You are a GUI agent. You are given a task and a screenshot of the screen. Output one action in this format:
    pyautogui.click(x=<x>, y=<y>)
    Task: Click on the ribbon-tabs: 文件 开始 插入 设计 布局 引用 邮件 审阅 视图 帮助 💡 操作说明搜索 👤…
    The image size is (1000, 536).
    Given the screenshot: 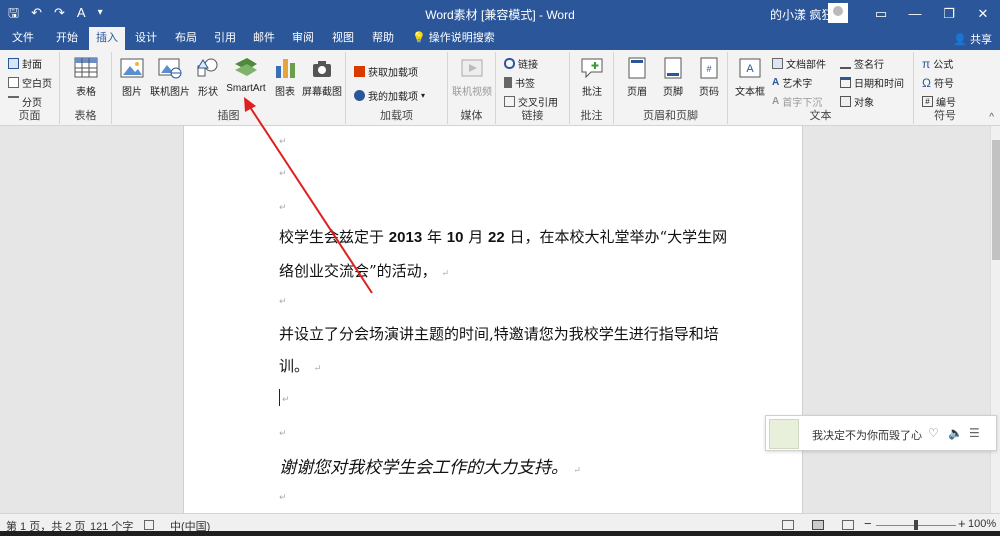 What is the action you would take?
    pyautogui.click(x=500, y=38)
    